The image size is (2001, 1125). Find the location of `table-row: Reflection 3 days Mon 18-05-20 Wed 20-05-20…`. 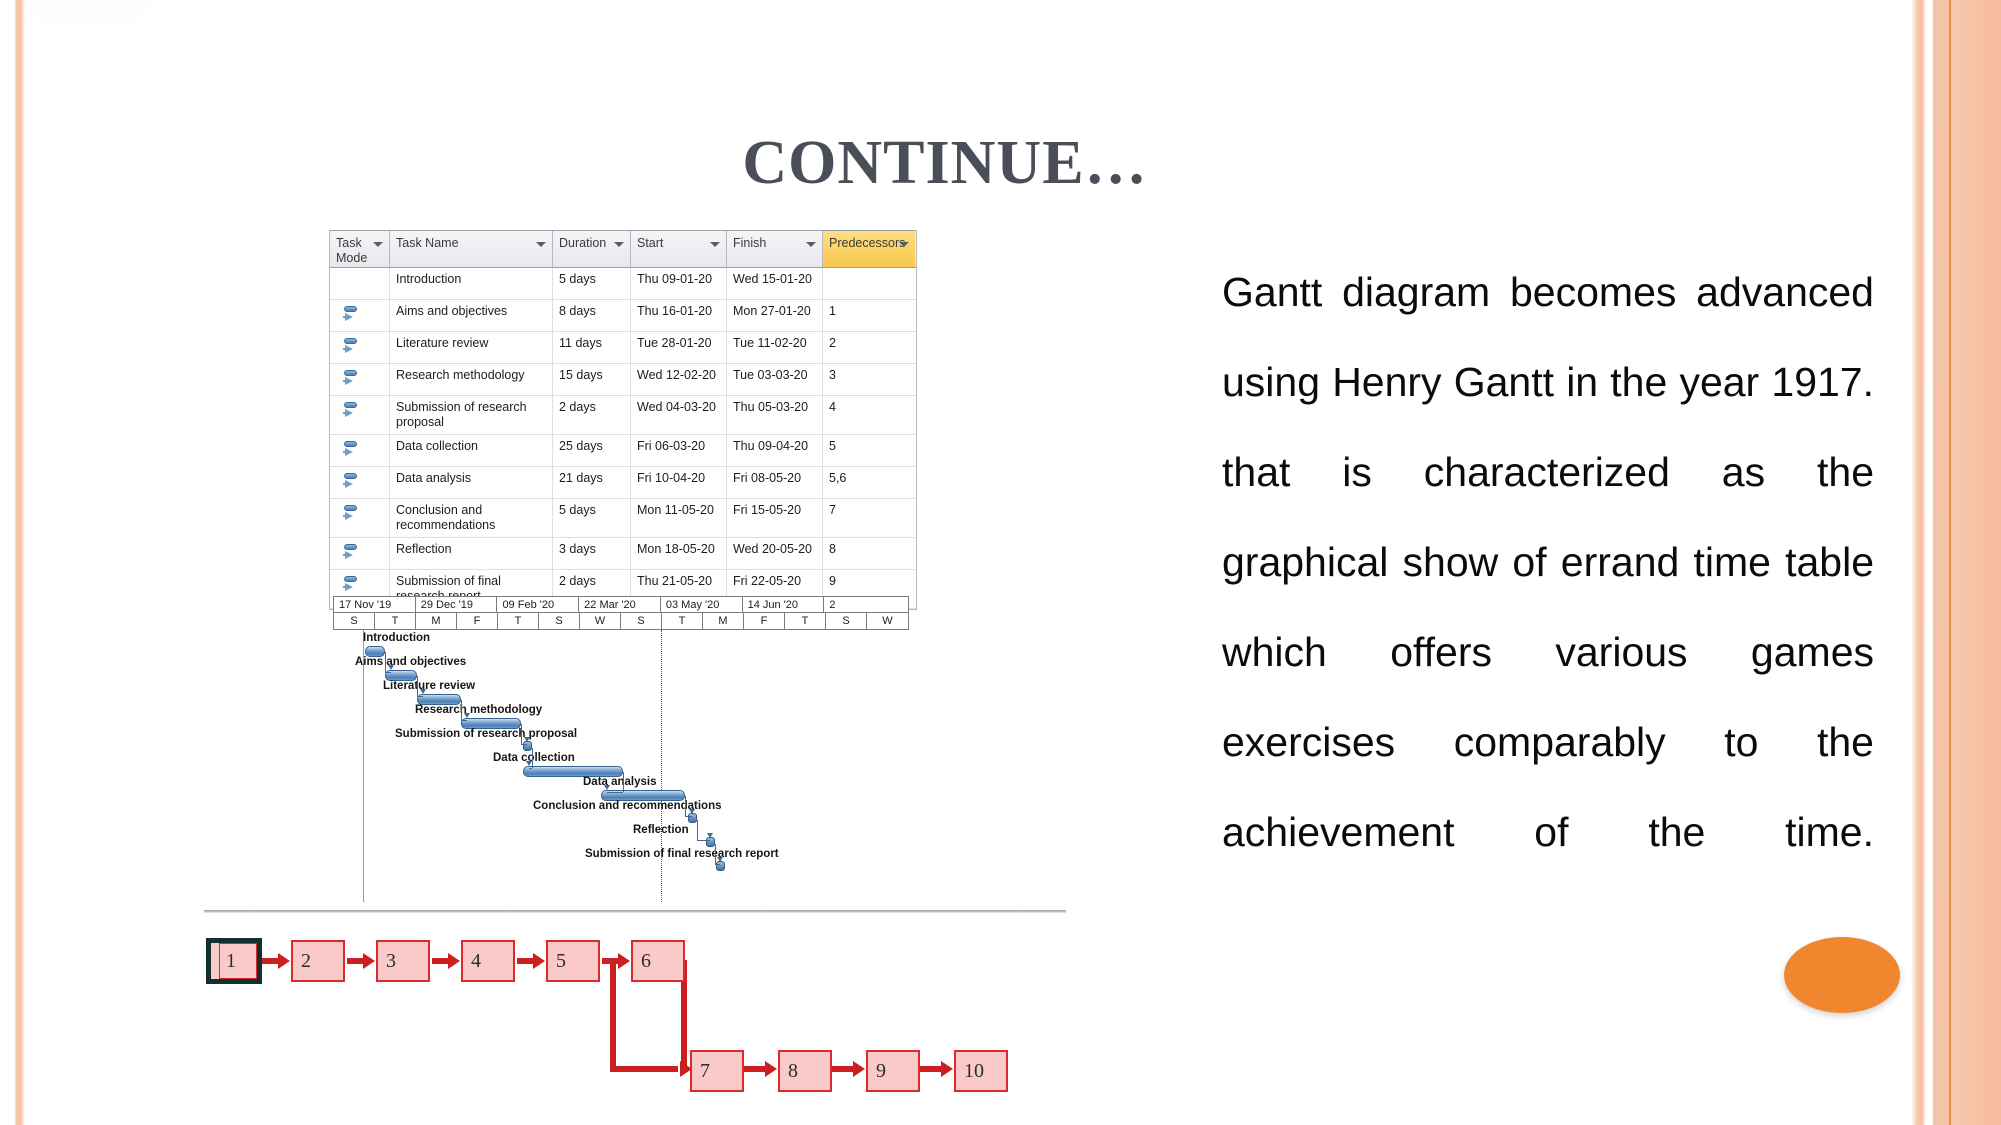

table-row: Reflection 3 days Mon 18-05-20 Wed 20-05-20… is located at coordinates (623, 554).